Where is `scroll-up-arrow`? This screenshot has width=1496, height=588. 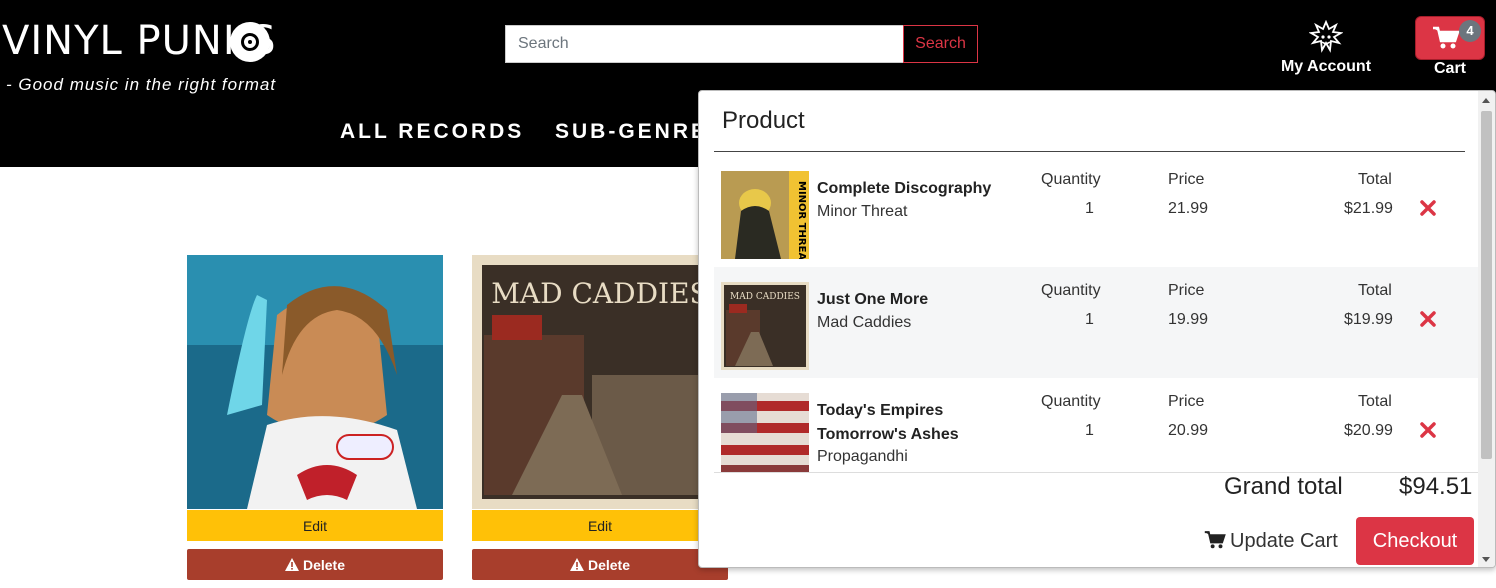
scroll-up-arrow is located at coordinates (1486, 100).